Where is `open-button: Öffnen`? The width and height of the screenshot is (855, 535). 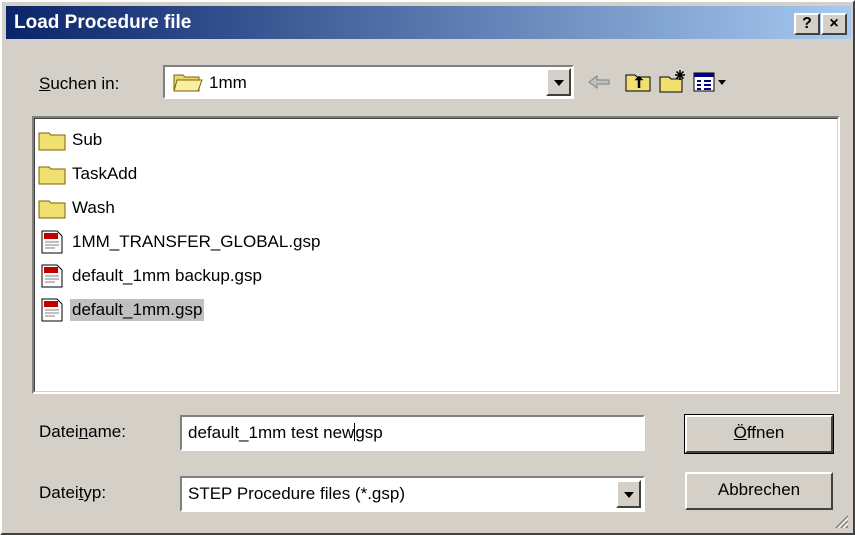
open-button: Öffnen is located at coordinates (759, 434).